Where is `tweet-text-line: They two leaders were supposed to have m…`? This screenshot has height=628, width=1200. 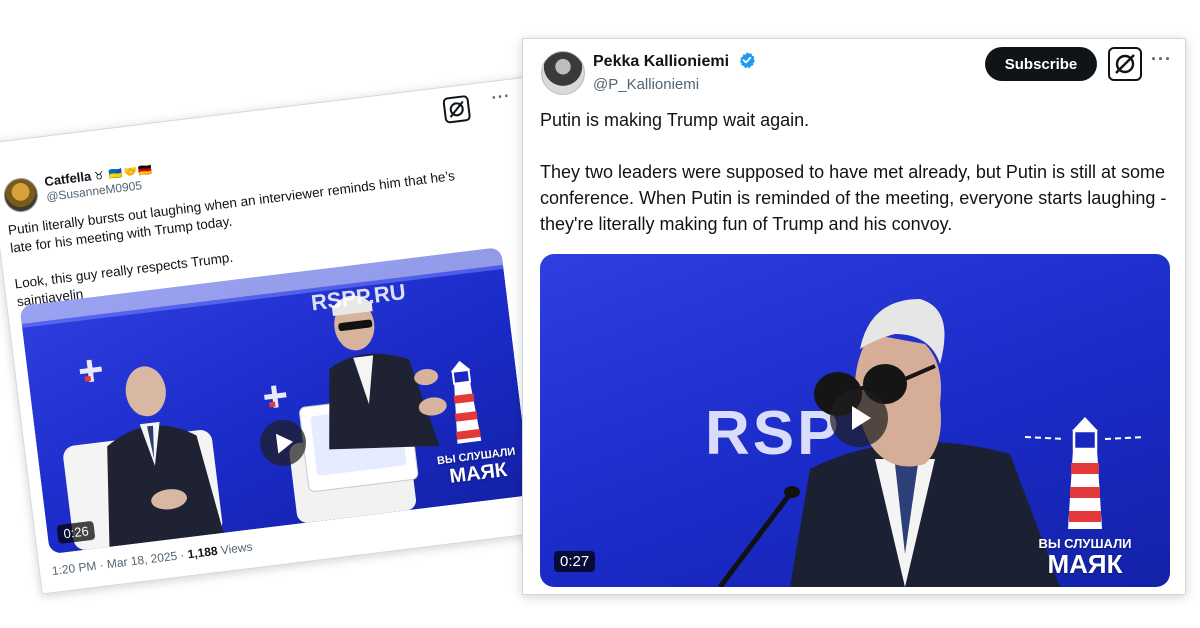
tweet-text-line: They two leaders were supposed to have m… is located at coordinates (853, 198).